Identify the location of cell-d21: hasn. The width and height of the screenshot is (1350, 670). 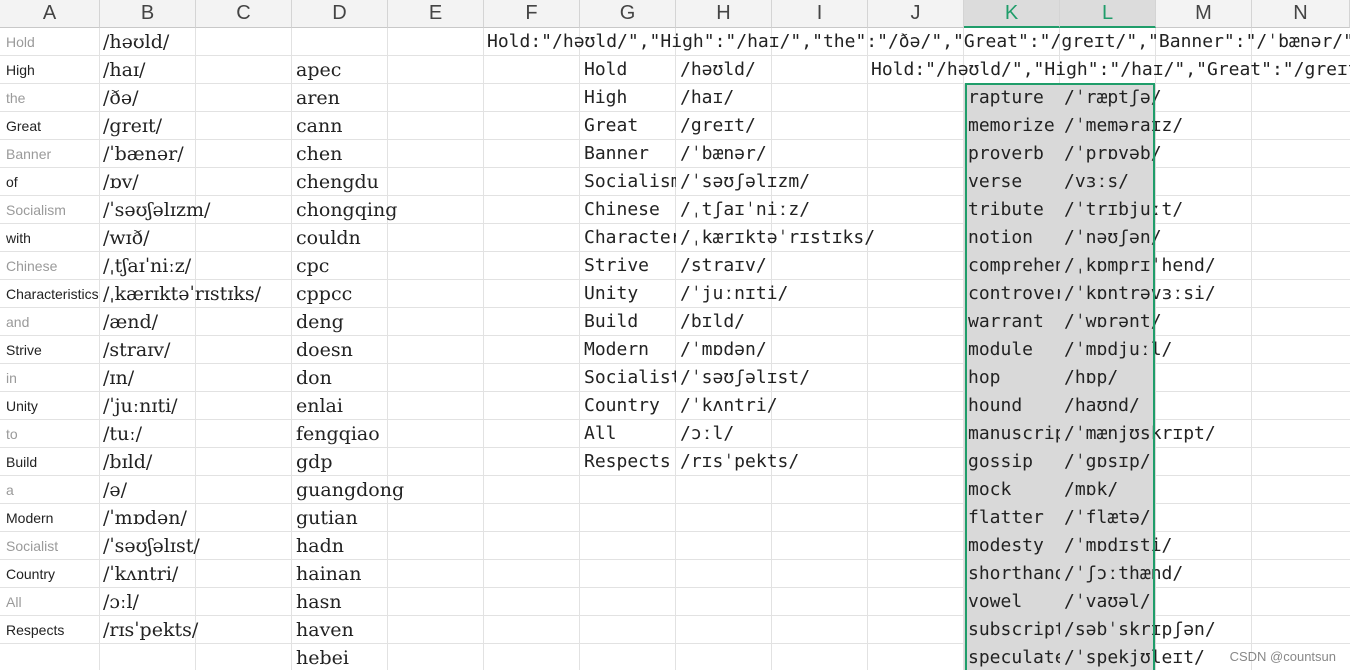
(319, 602).